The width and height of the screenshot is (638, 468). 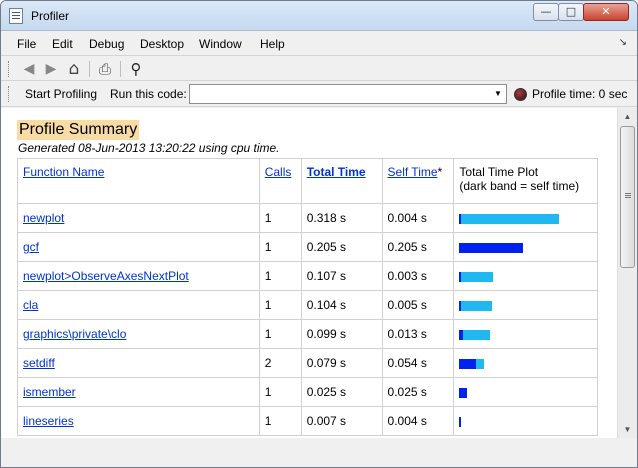 What do you see at coordinates (413, 172) in the screenshot?
I see `sort-self-time-link: Self Time` at bounding box center [413, 172].